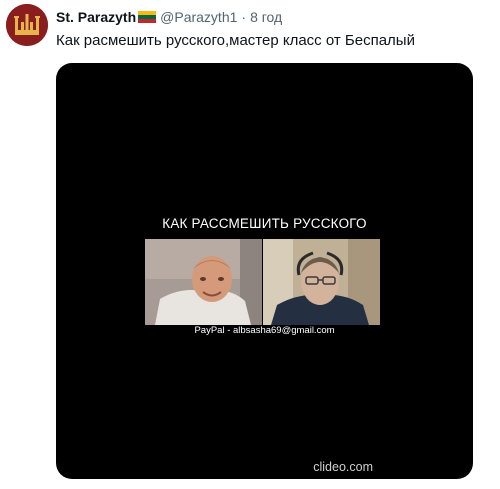  I want to click on display-name: St. Parazyth, so click(96, 17).